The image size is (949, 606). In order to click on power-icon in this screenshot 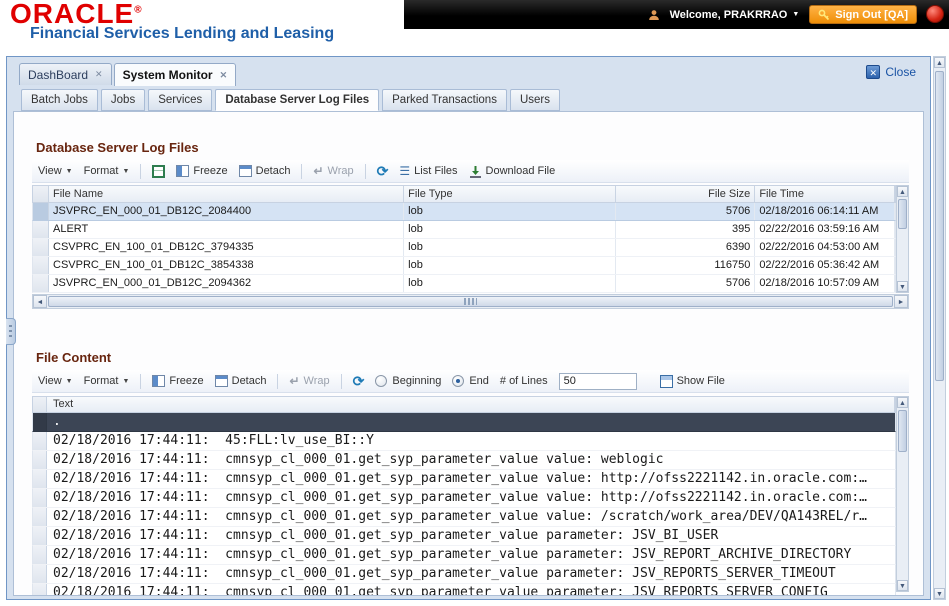, I will do `click(935, 14)`.